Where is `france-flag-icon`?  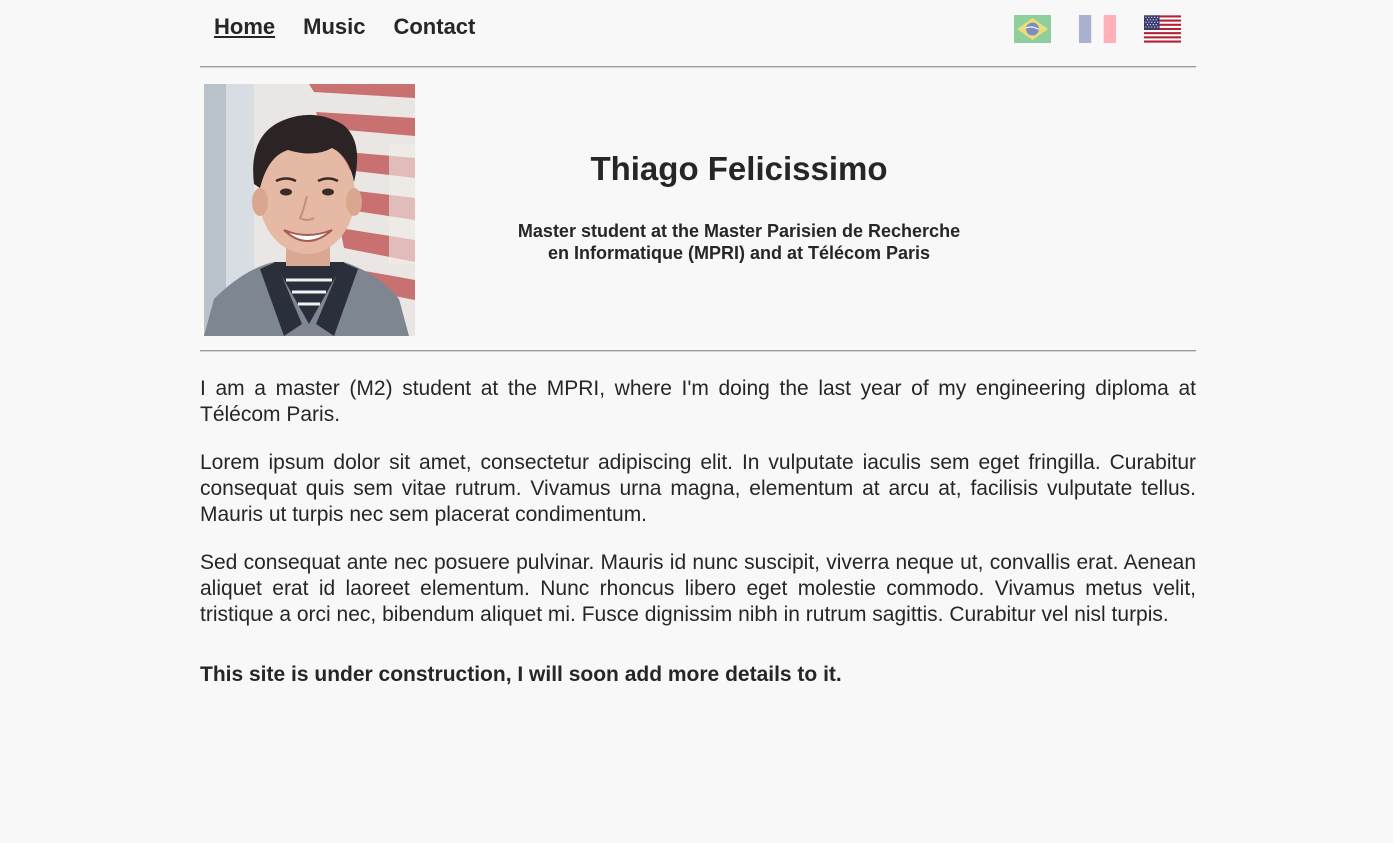
france-flag-icon is located at coordinates (1097, 29).